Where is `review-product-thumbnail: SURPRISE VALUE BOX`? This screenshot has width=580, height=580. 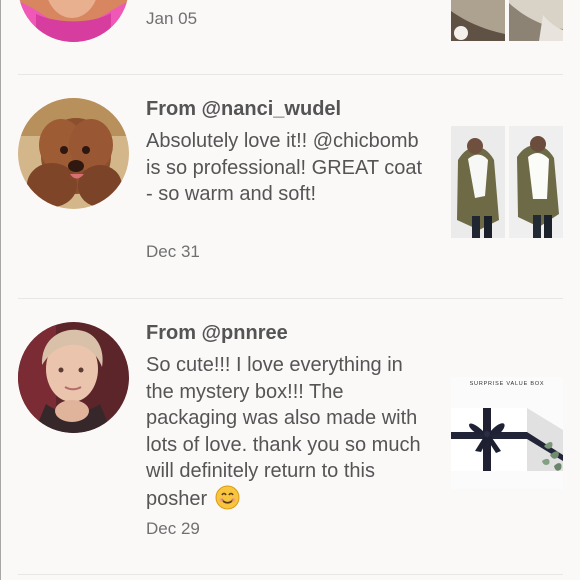
review-product-thumbnail: SURPRISE VALUE BOX is located at coordinates (507, 433).